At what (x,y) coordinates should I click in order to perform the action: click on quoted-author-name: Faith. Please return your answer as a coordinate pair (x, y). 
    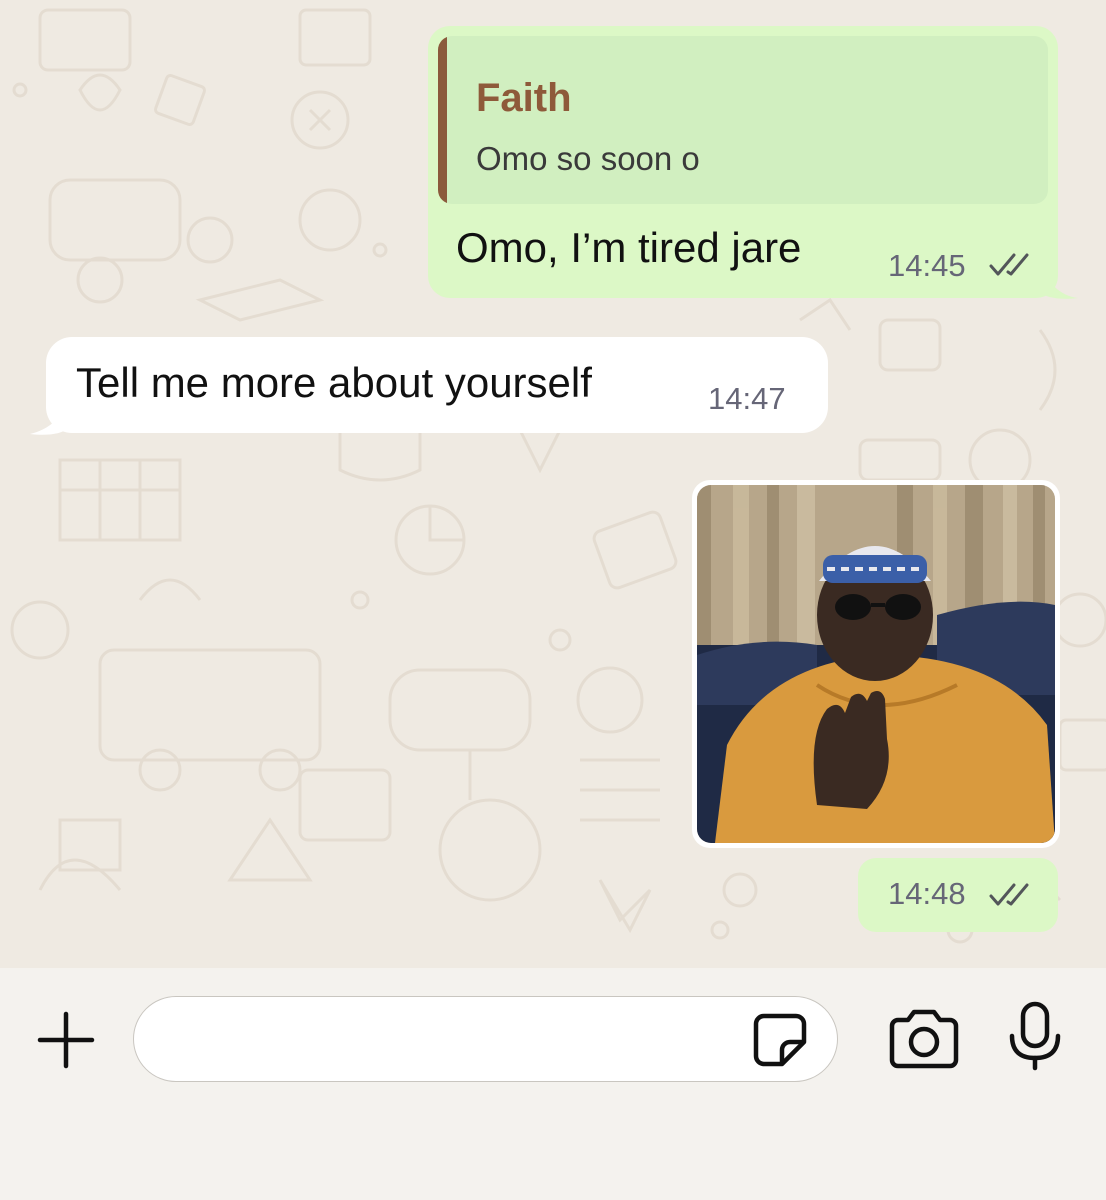
    Looking at the image, I should click on (524, 98).